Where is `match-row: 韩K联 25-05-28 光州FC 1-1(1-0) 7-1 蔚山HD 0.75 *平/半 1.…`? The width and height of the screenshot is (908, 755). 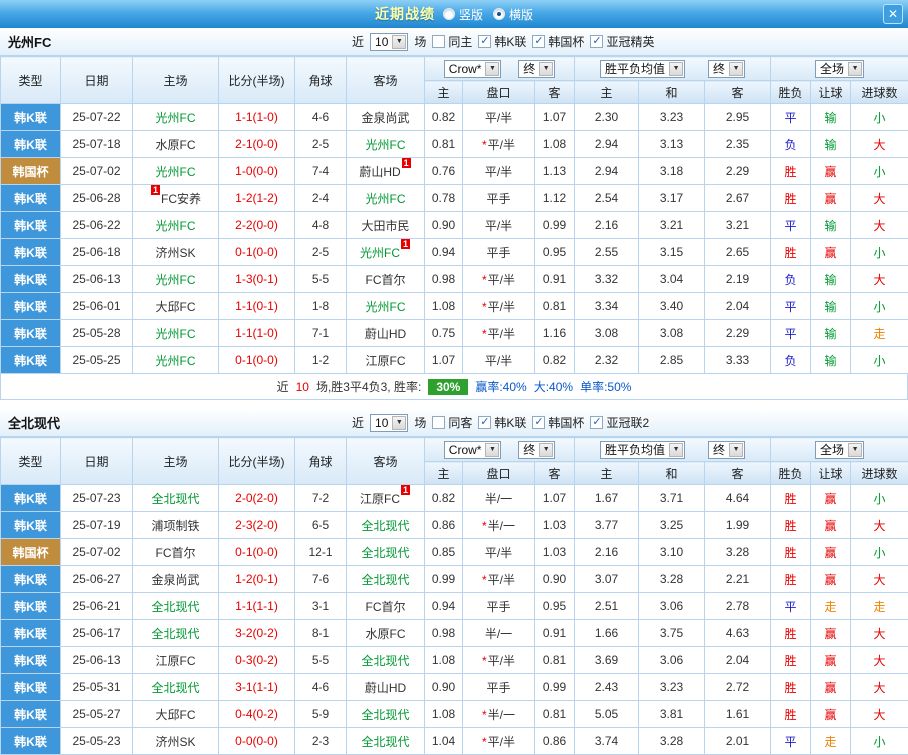 match-row: 韩K联 25-05-28 光州FC 1-1(1-0) 7-1 蔚山HD 0.75 *平/半 1.… is located at coordinates (454, 333).